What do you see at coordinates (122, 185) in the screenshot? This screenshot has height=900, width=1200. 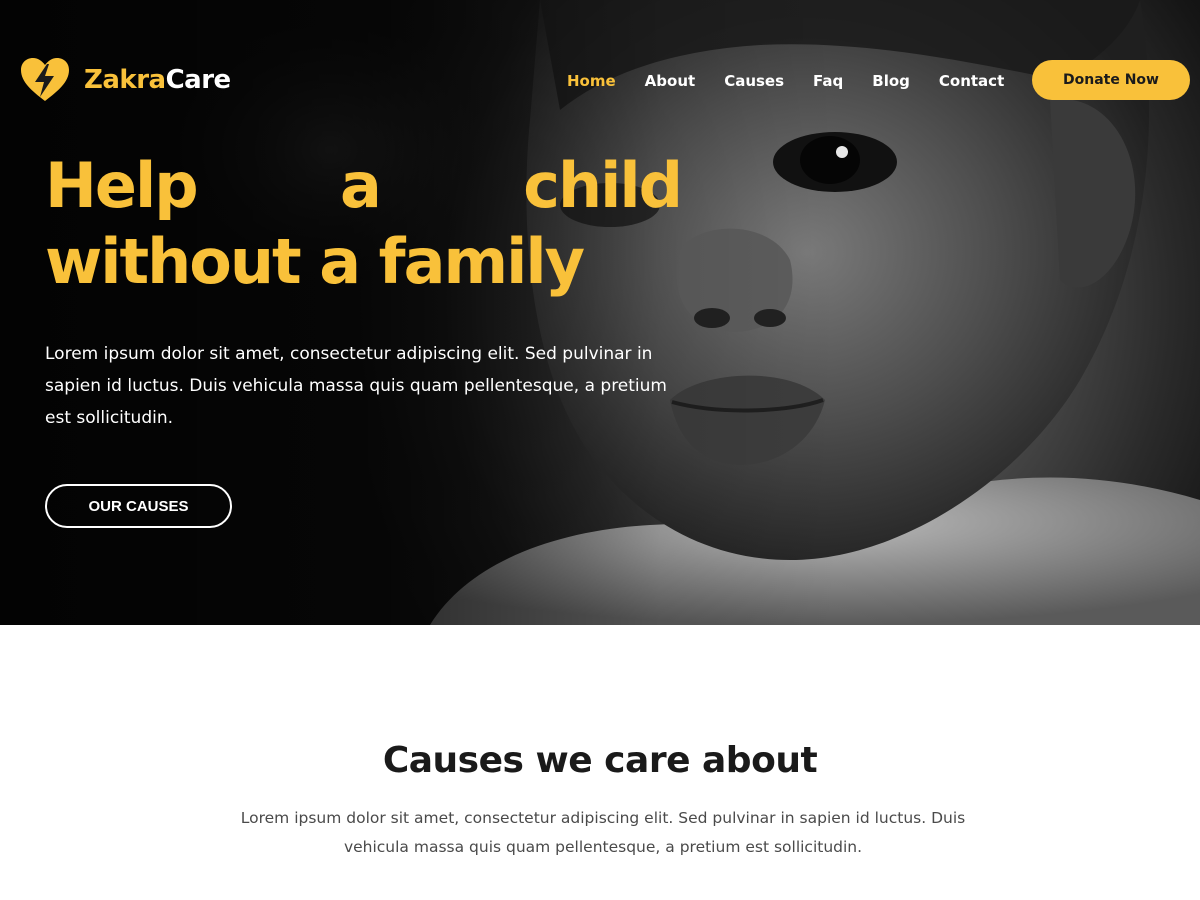 I see `hero-title-word: Help` at bounding box center [122, 185].